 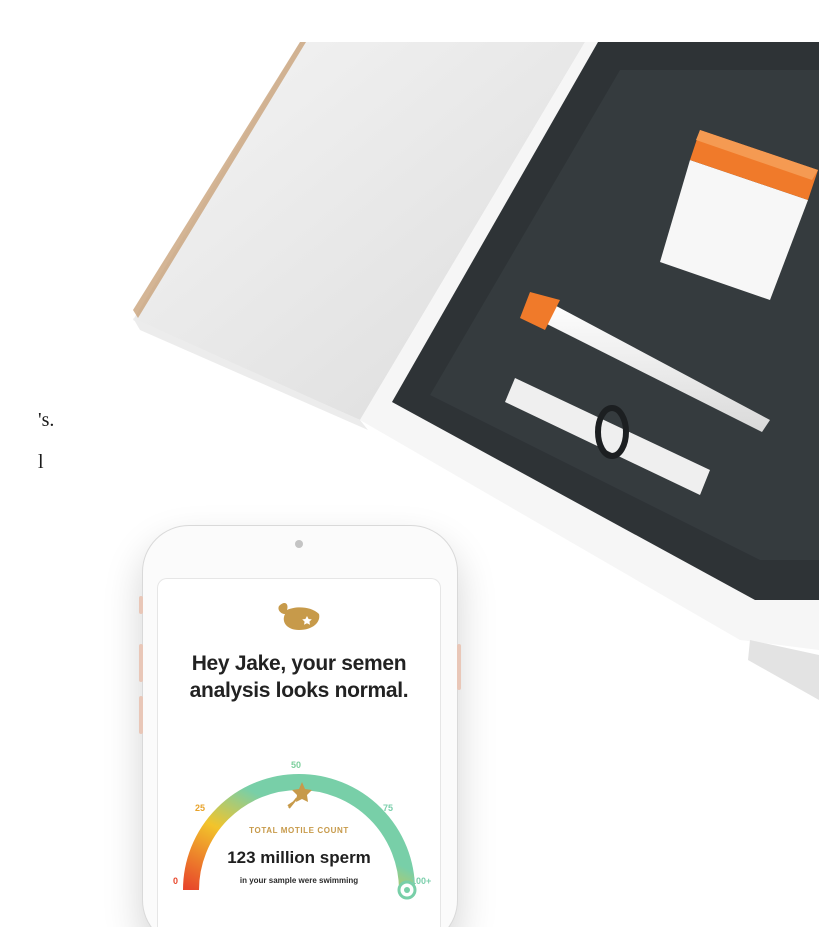 What do you see at coordinates (459, 667) in the screenshot?
I see `phone-power-button` at bounding box center [459, 667].